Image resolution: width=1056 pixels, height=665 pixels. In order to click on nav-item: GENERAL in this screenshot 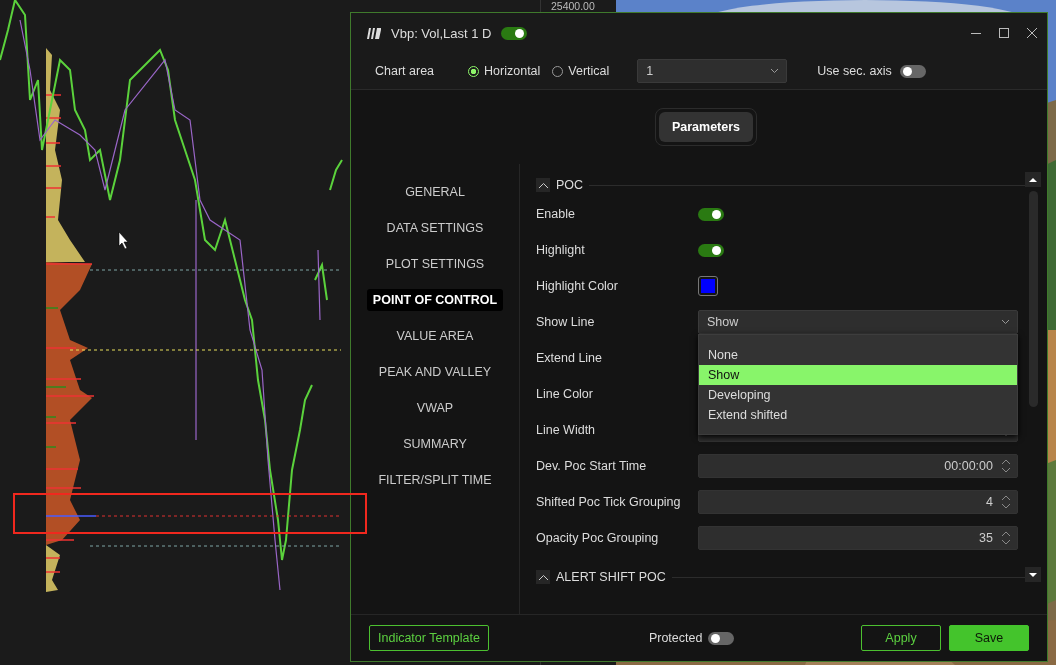, I will do `click(435, 192)`.